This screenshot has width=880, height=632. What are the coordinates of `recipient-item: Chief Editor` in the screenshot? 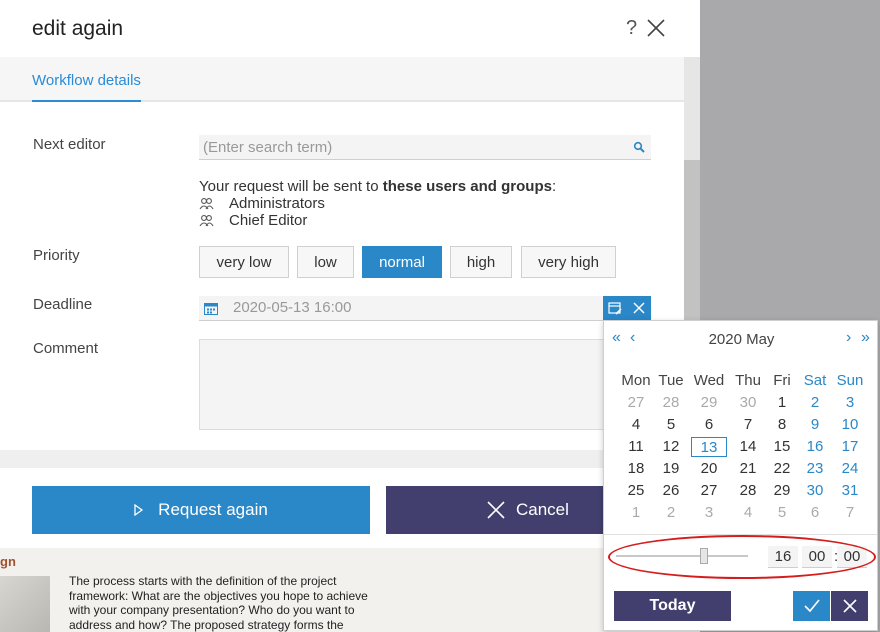 It's located at (253, 220).